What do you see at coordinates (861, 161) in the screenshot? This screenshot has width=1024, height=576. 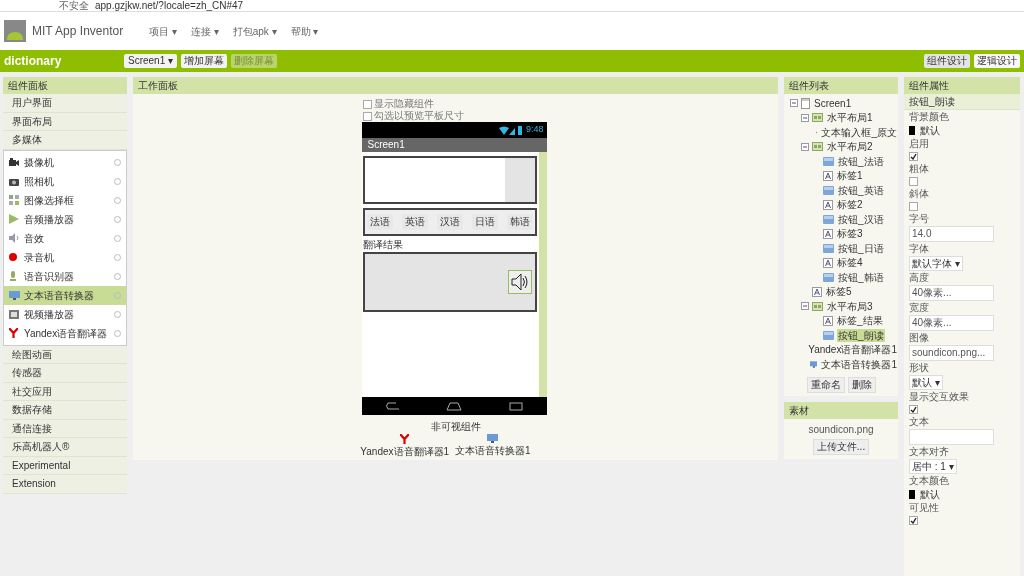 I see `tree-item: 按钮_法语` at bounding box center [861, 161].